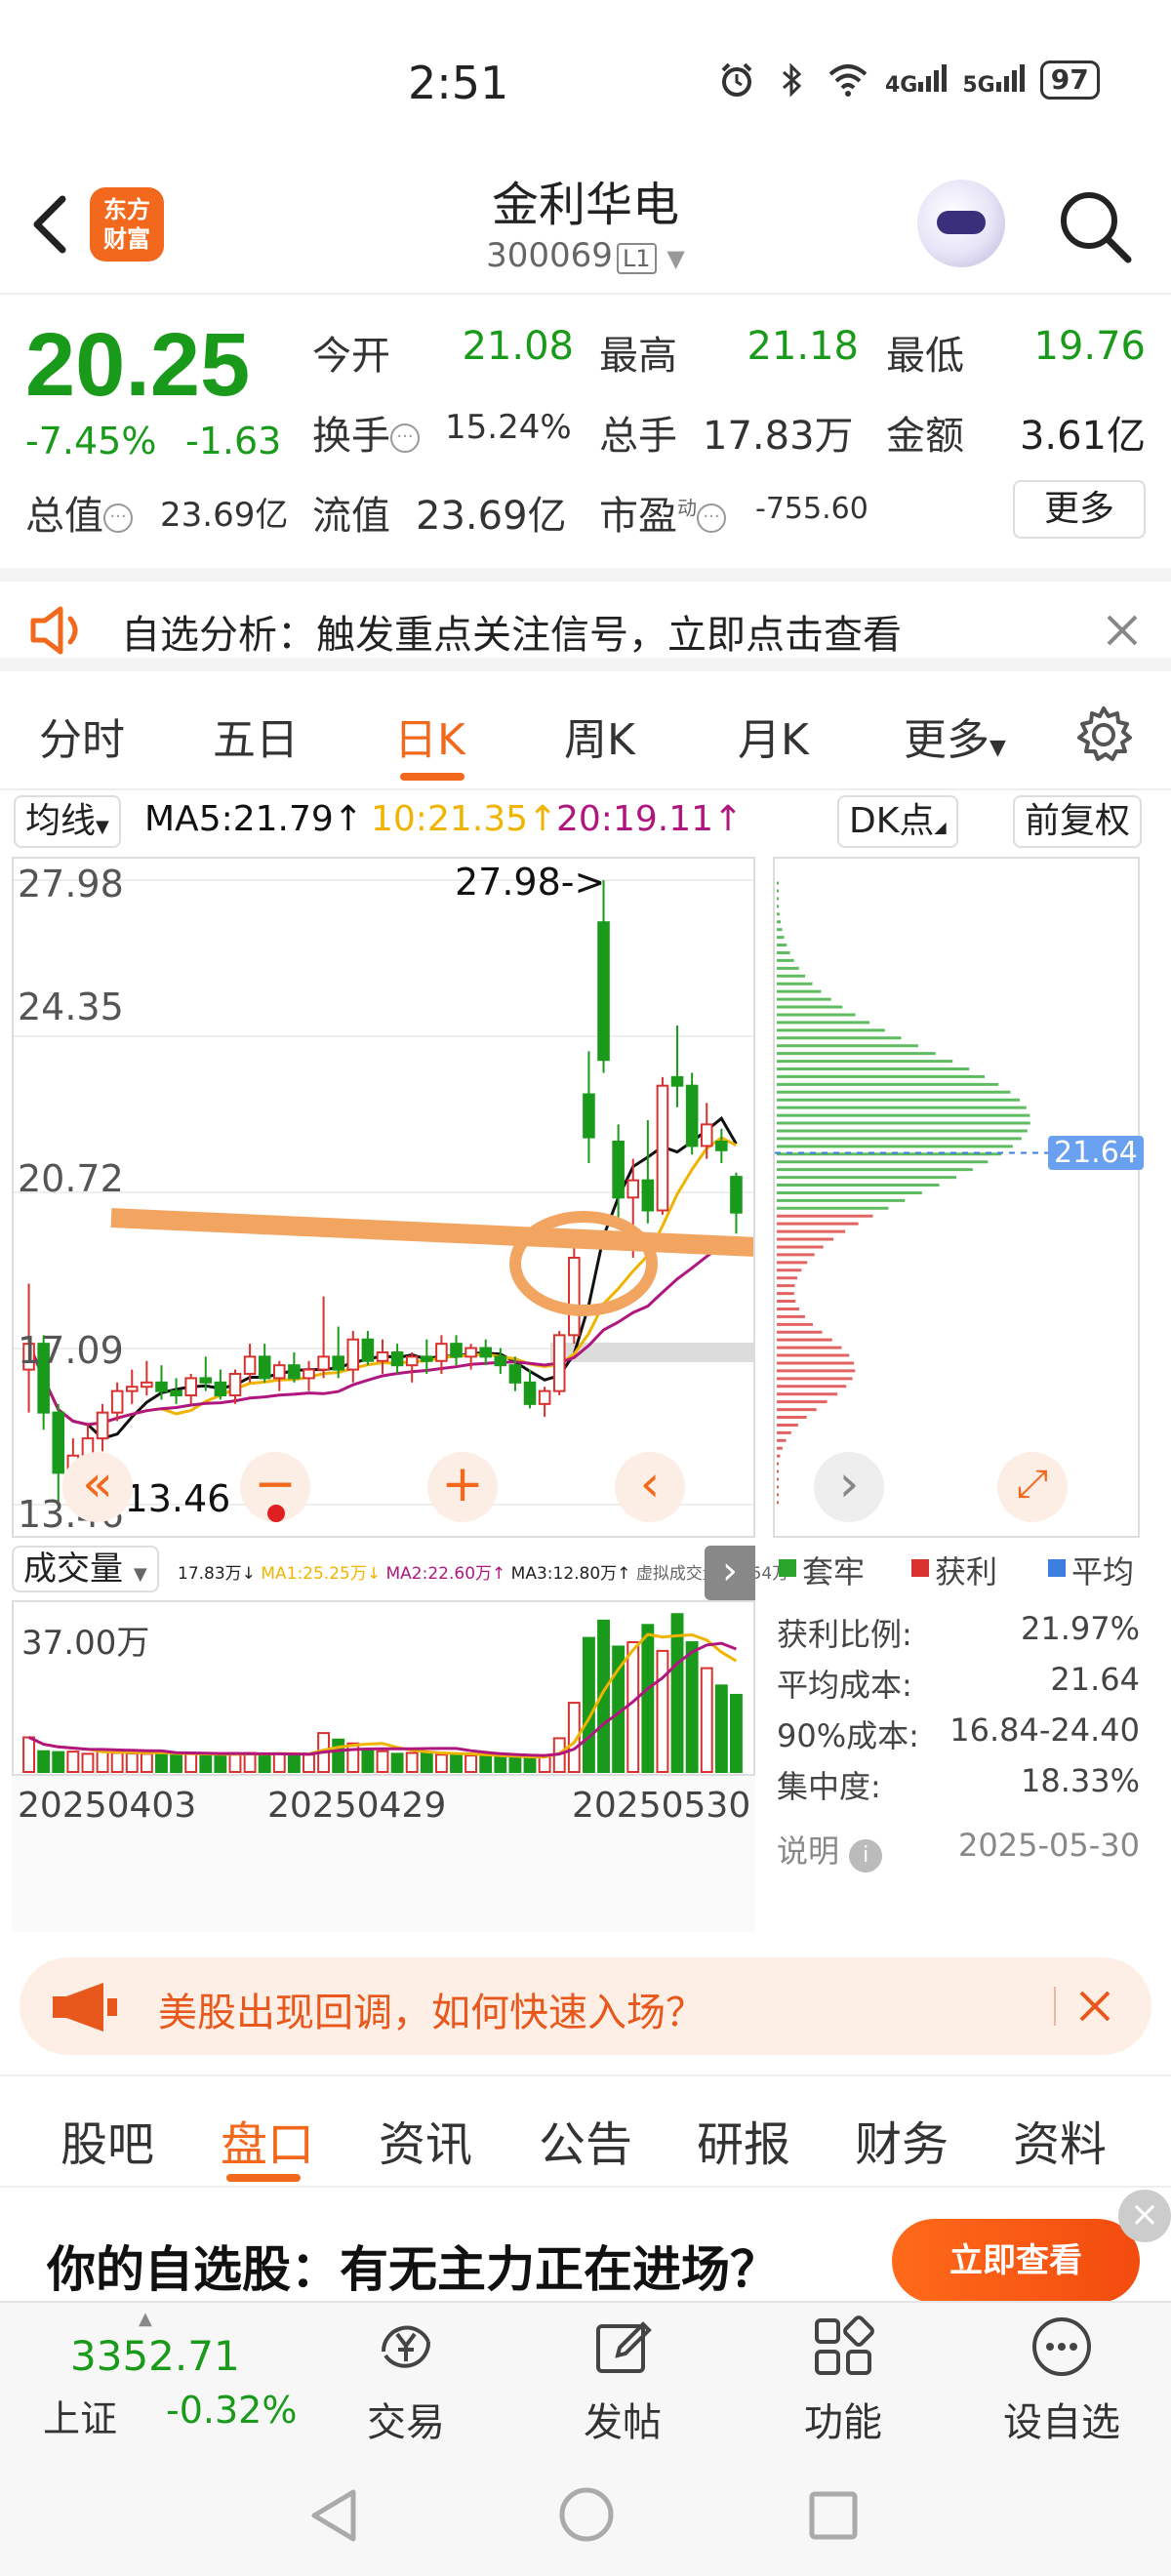 This screenshot has height=2576, width=1171. What do you see at coordinates (126, 209) in the screenshot?
I see `logo-line-1: 东方` at bounding box center [126, 209].